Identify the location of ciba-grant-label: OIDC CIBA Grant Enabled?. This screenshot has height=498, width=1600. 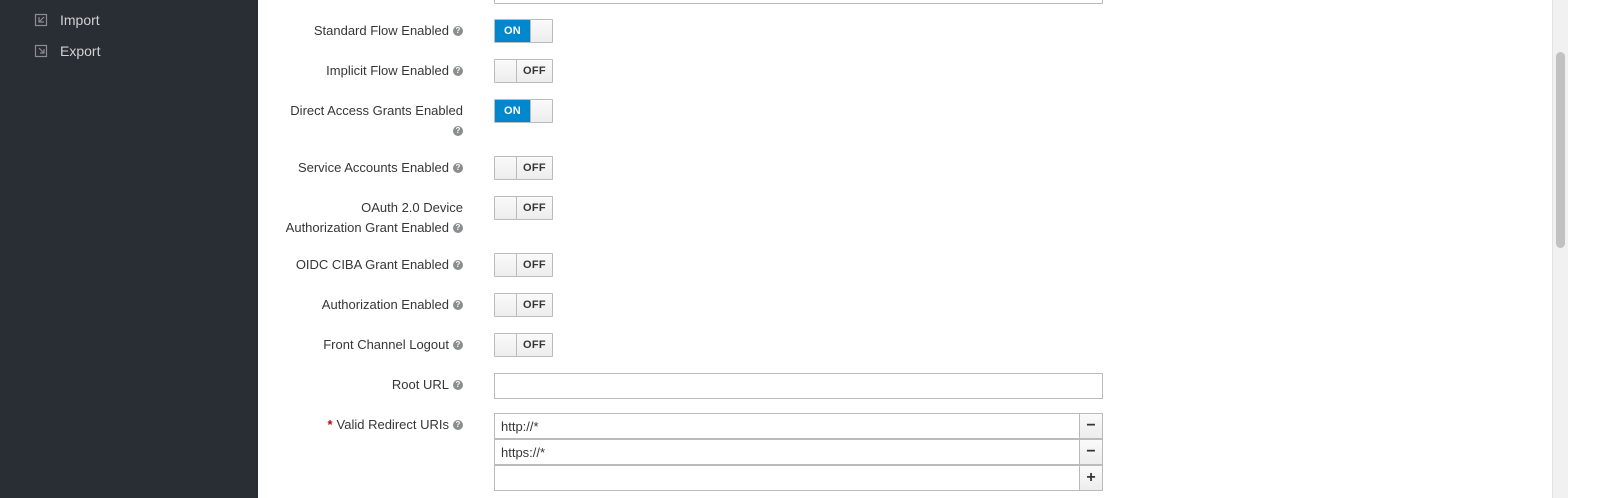
(360, 265).